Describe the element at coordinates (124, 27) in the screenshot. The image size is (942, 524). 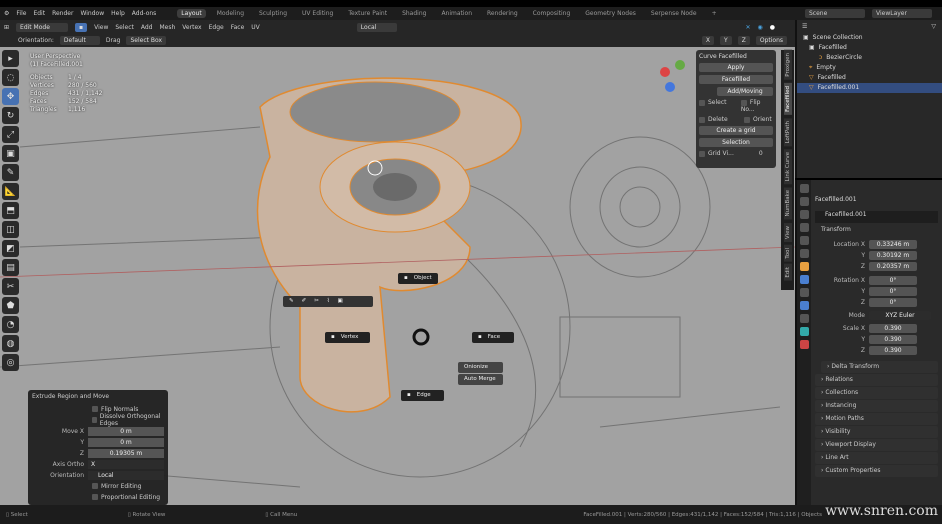
I see `menu-select: Select` at that location.